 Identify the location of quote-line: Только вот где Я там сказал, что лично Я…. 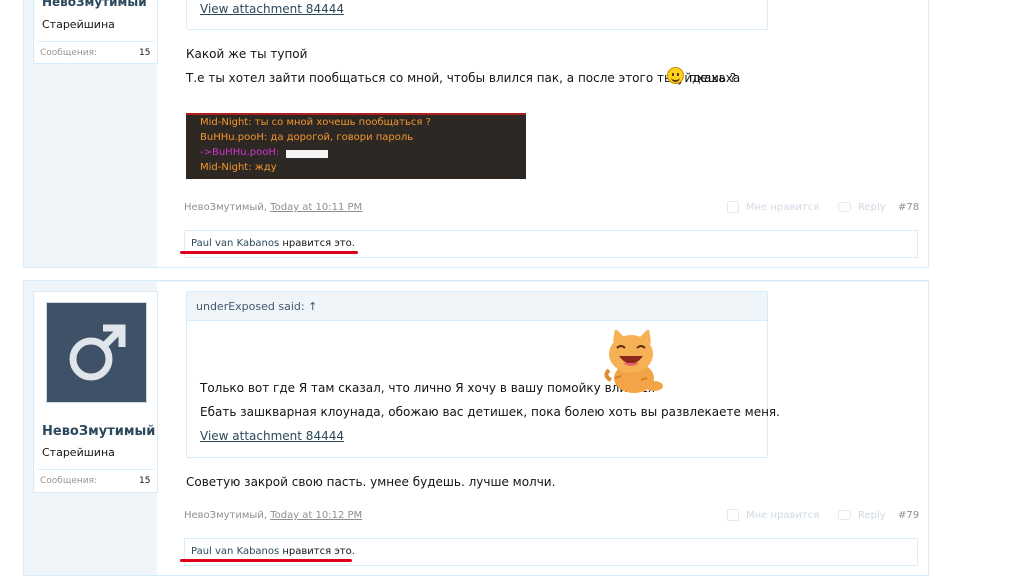
(428, 388).